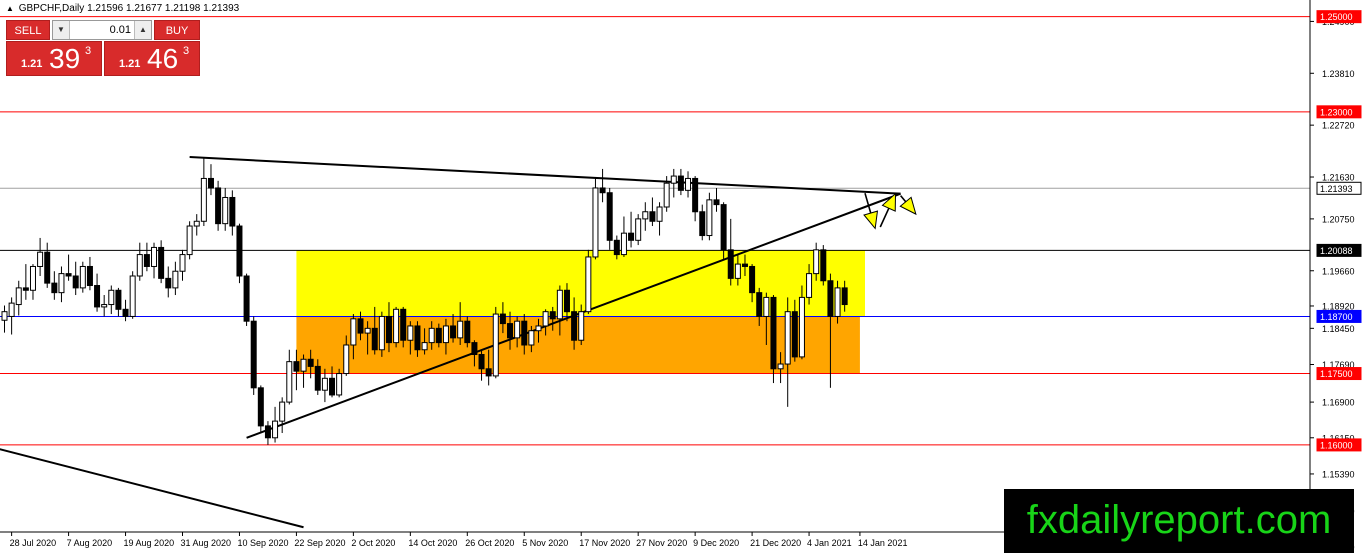 The height and width of the screenshot is (558, 1362). What do you see at coordinates (130, 64) in the screenshot?
I see `buy-price-prefix: 1.21` at bounding box center [130, 64].